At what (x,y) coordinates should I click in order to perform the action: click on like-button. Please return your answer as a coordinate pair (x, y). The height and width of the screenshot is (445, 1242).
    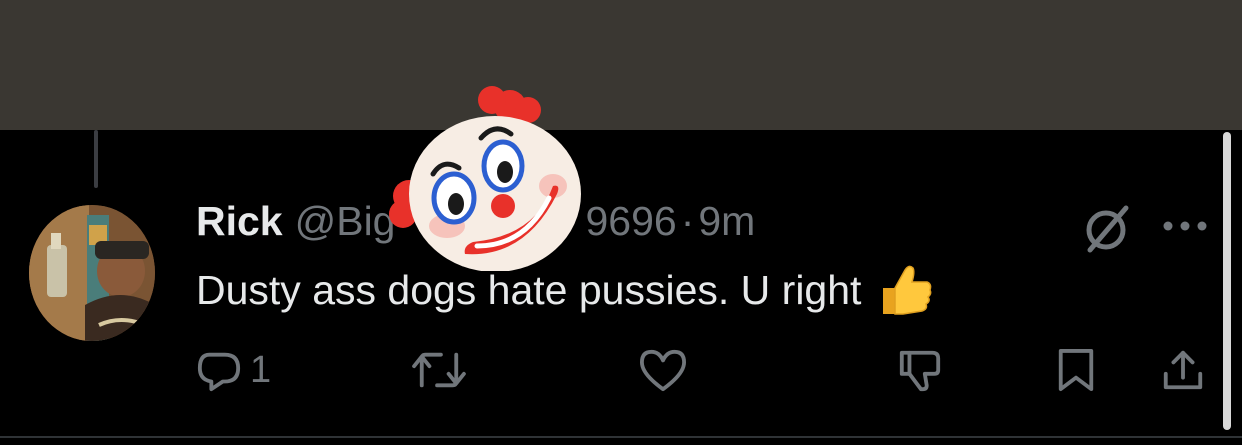
    Looking at the image, I should click on (663, 370).